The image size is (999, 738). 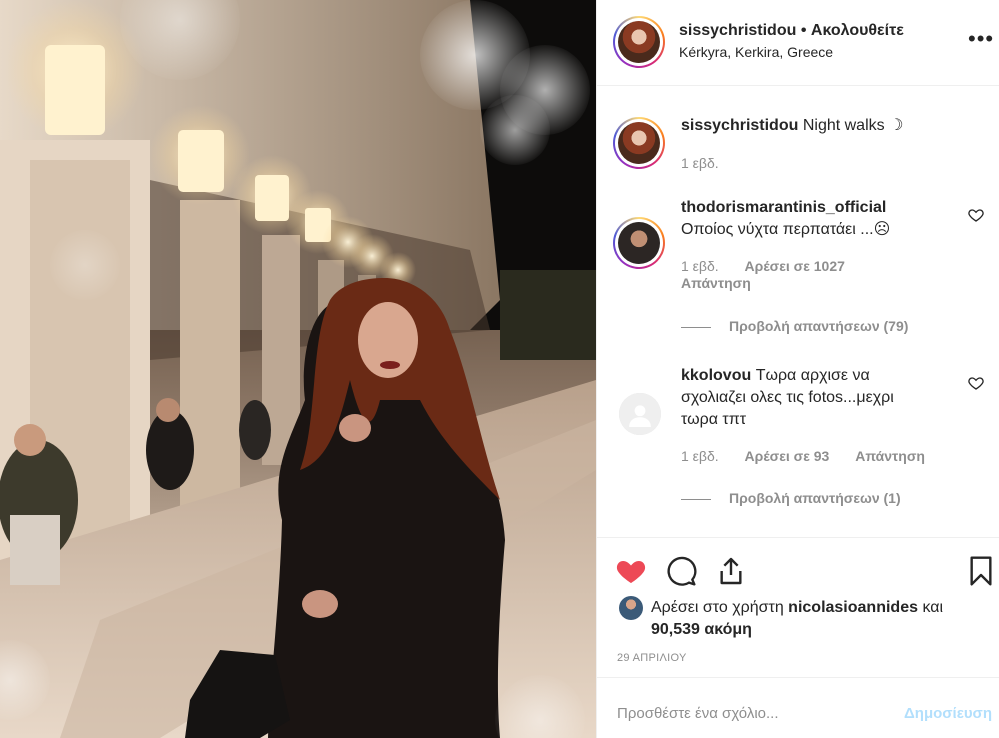 I want to click on author-line: sissychristidou • Ακολουθείτε, so click(x=791, y=31).